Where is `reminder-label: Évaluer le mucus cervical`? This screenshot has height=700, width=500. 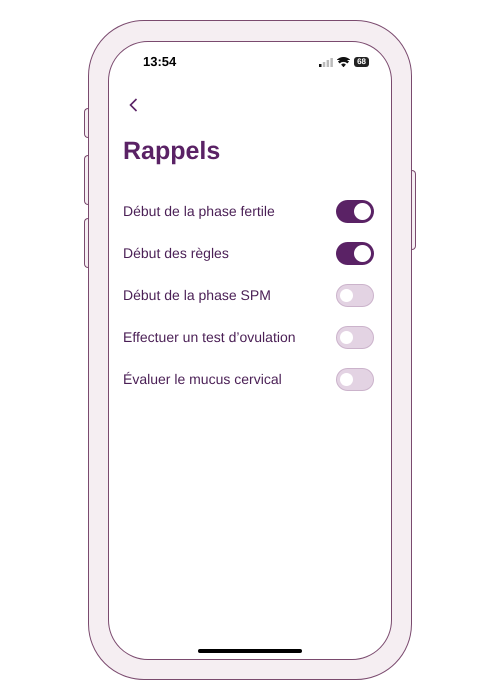 reminder-label: Évaluer le mucus cervical is located at coordinates (202, 379).